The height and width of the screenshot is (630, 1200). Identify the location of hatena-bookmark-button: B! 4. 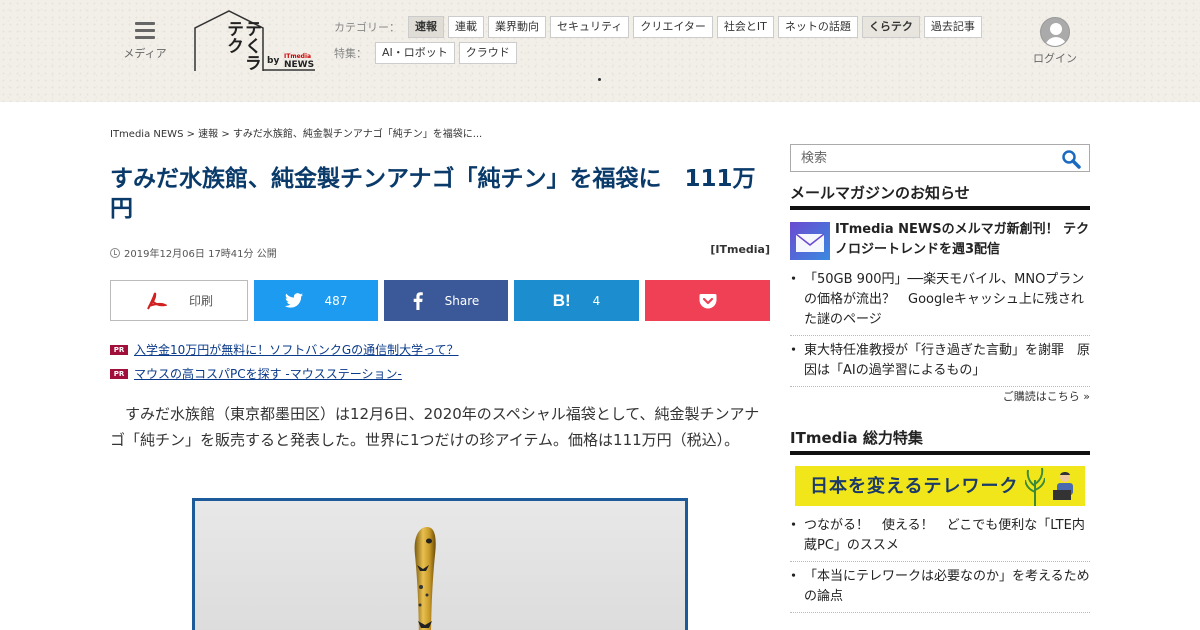
(576, 300).